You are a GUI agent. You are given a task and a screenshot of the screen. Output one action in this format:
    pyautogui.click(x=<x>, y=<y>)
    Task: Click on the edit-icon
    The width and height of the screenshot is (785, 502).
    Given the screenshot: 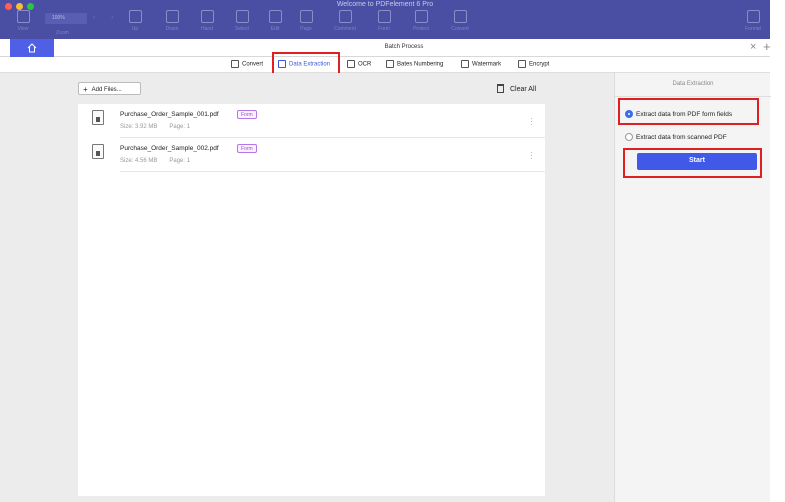 What is the action you would take?
    pyautogui.click(x=275, y=16)
    